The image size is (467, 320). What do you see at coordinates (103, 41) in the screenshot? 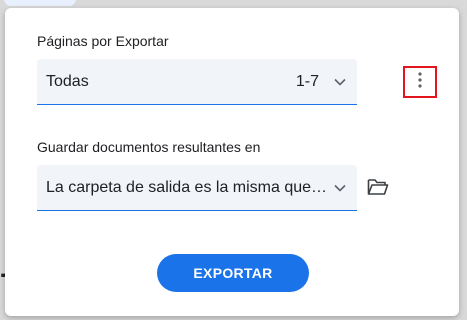
I see `pages-label: Páginas por Exportar` at bounding box center [103, 41].